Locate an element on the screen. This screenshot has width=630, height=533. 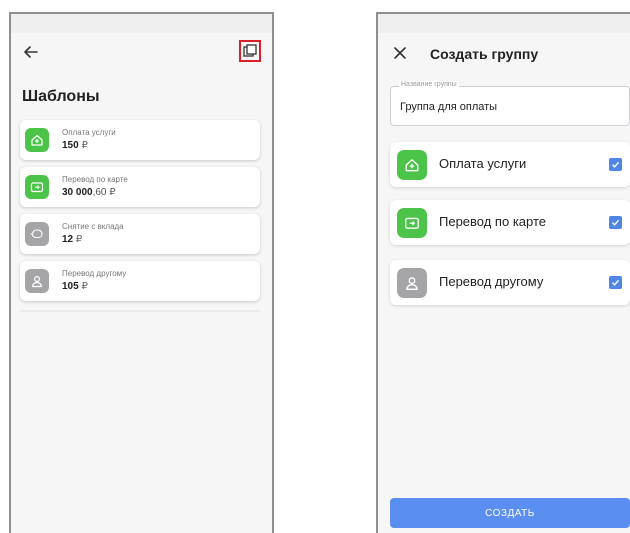
group-name-value: Группа для оплаты is located at coordinates (449, 107).